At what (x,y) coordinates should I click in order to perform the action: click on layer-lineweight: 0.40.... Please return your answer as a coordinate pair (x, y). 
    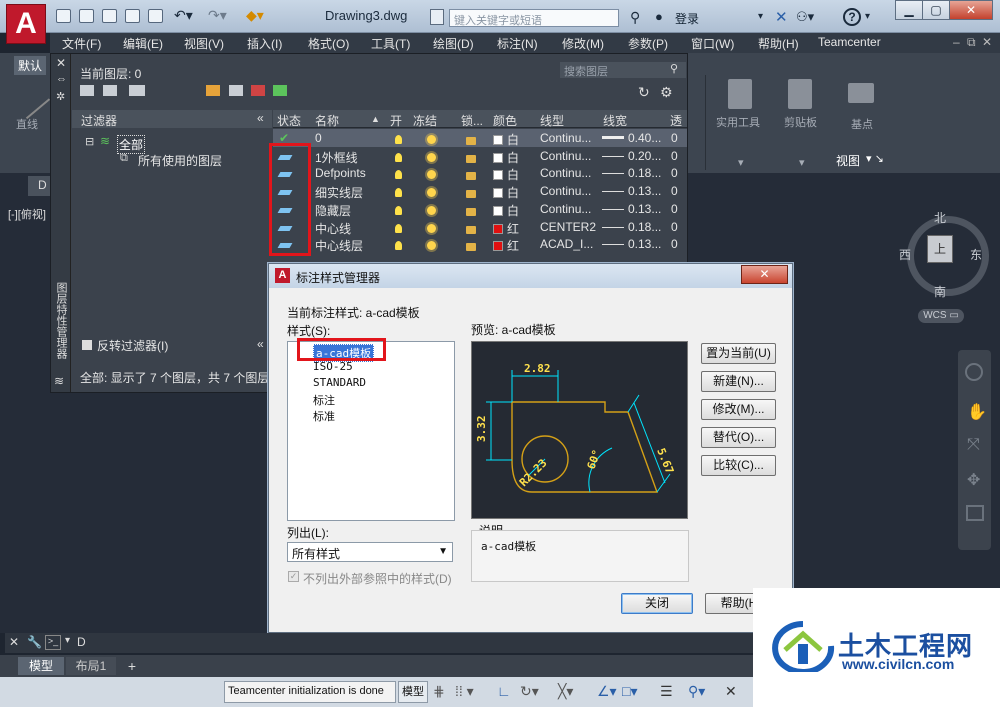
    Looking at the image, I should click on (631, 138).